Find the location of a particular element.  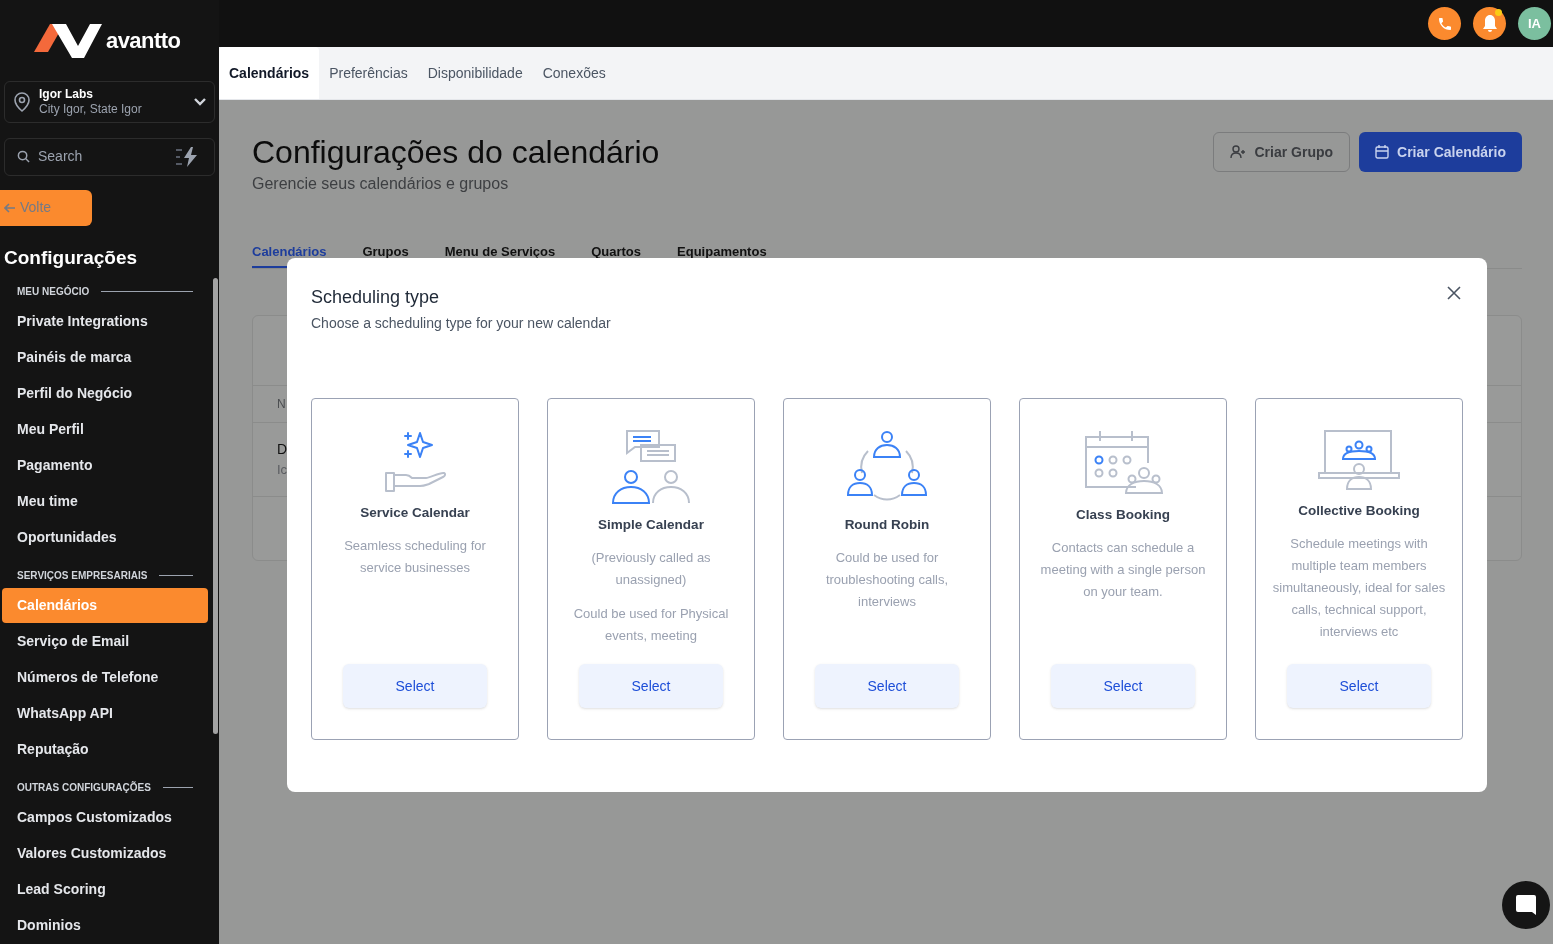

option-description: Contacts can schedule a meeting with a single person on your team. is located at coordinates (1123, 570).